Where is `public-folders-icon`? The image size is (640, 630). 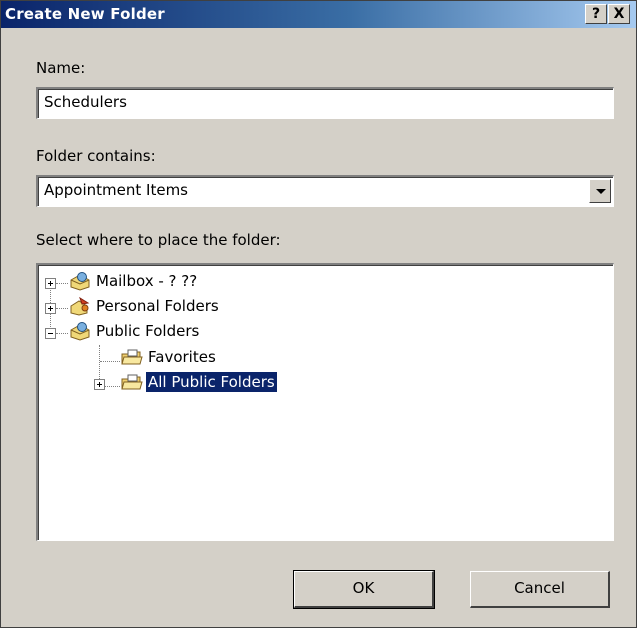 public-folders-icon is located at coordinates (80, 331).